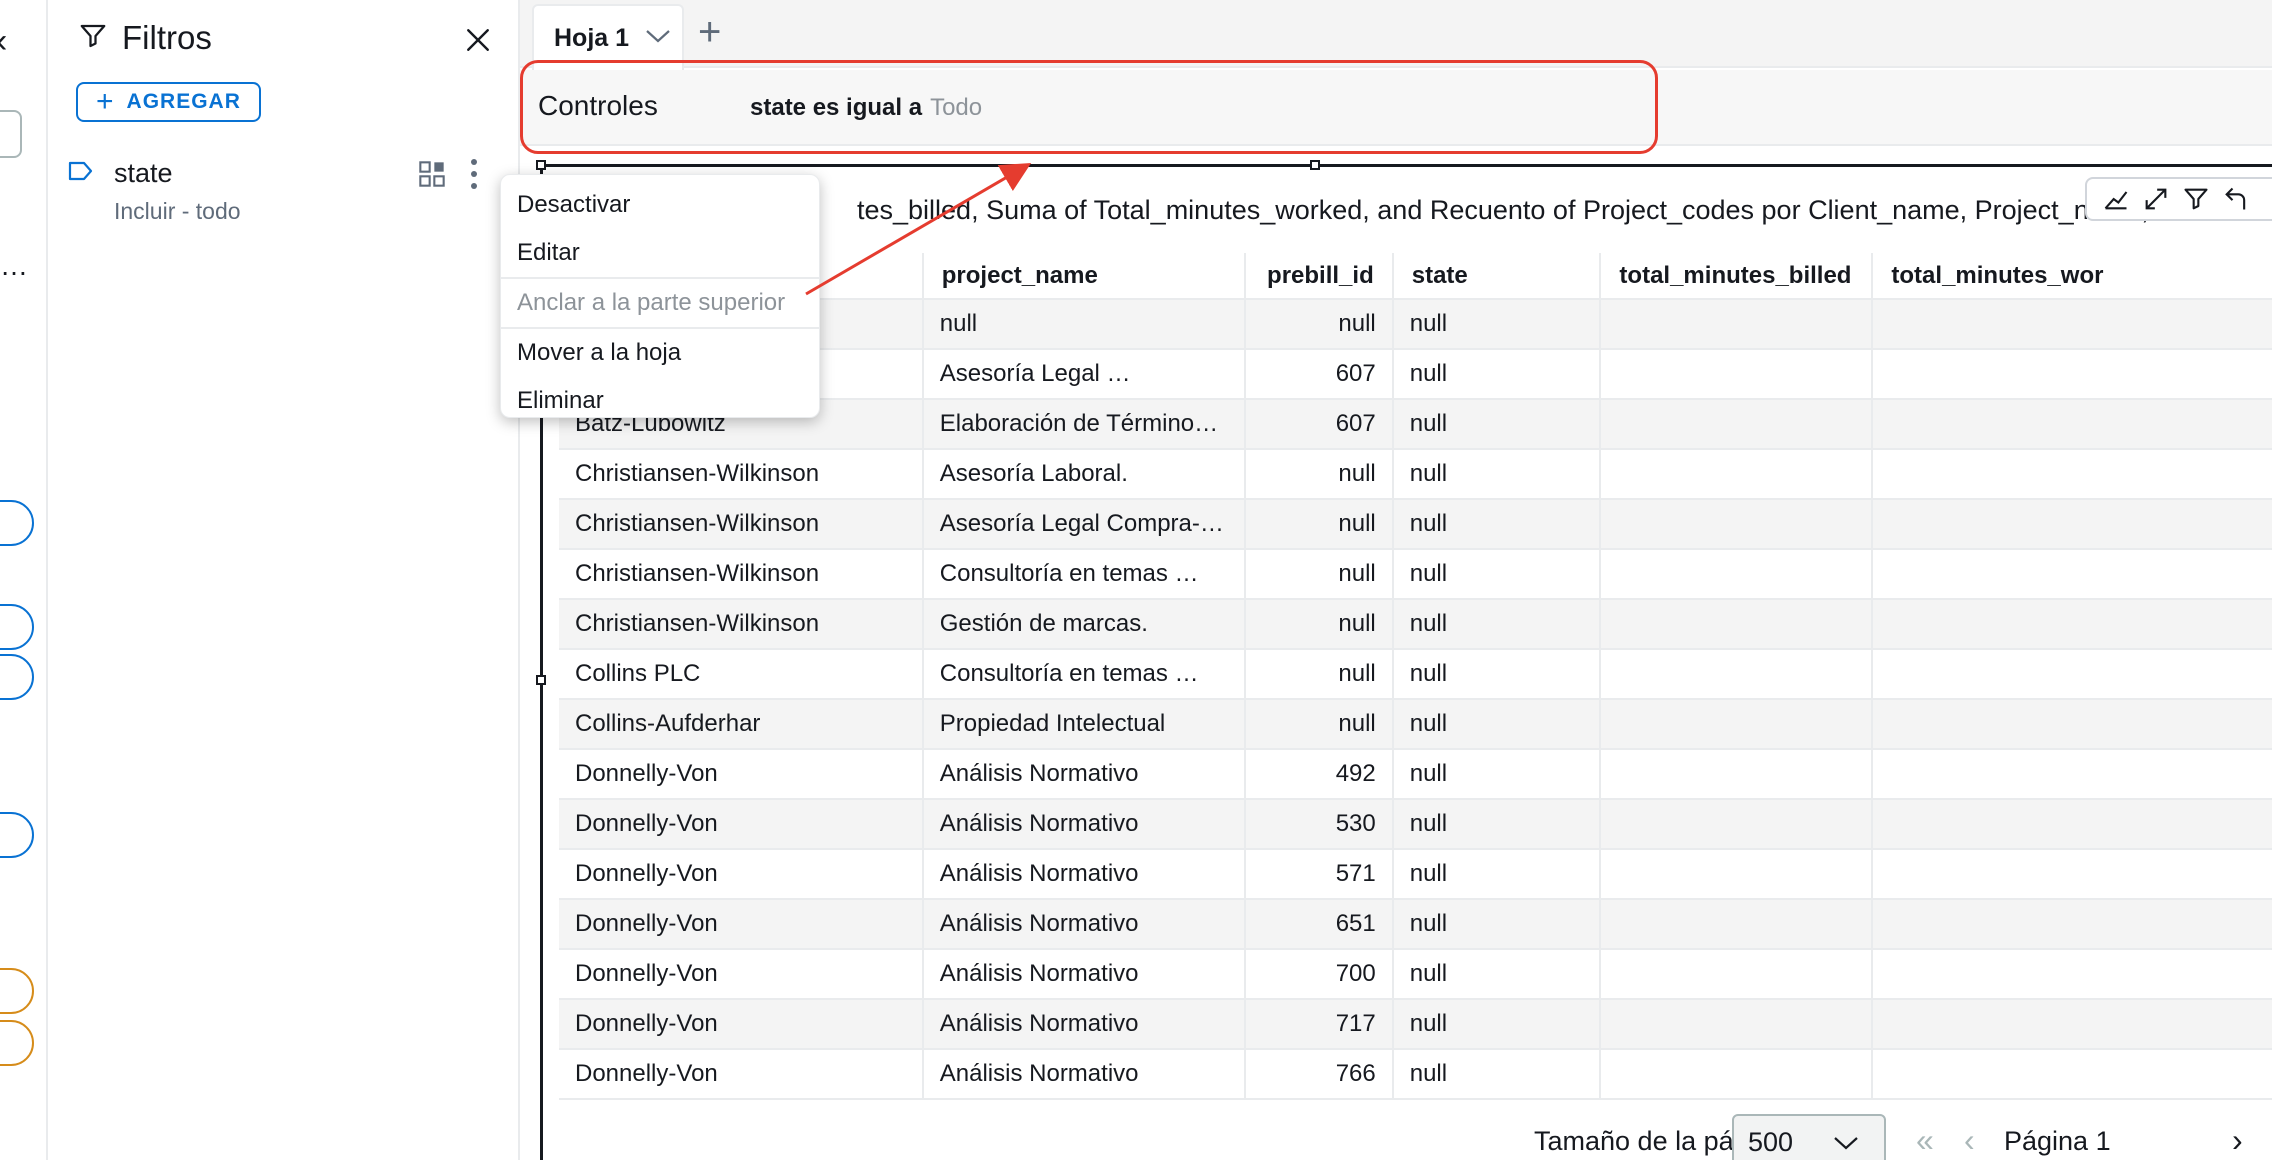 Image resolution: width=2272 pixels, height=1160 pixels. What do you see at coordinates (1319, 276) in the screenshot?
I see `column-header-prebill-id: prebill_id` at bounding box center [1319, 276].